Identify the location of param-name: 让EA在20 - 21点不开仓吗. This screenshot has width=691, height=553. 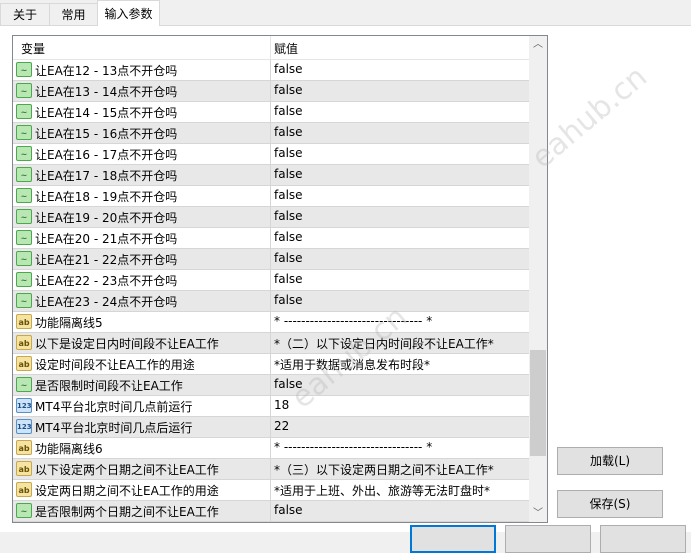
(106, 239).